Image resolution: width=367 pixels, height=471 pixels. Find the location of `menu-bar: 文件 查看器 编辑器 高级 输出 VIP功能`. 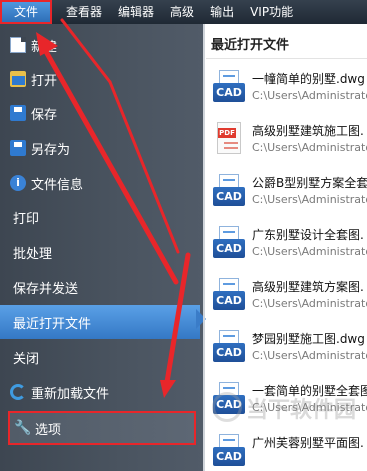

menu-bar: 文件 查看器 编辑器 高级 输出 VIP功能 is located at coordinates (183, 12).